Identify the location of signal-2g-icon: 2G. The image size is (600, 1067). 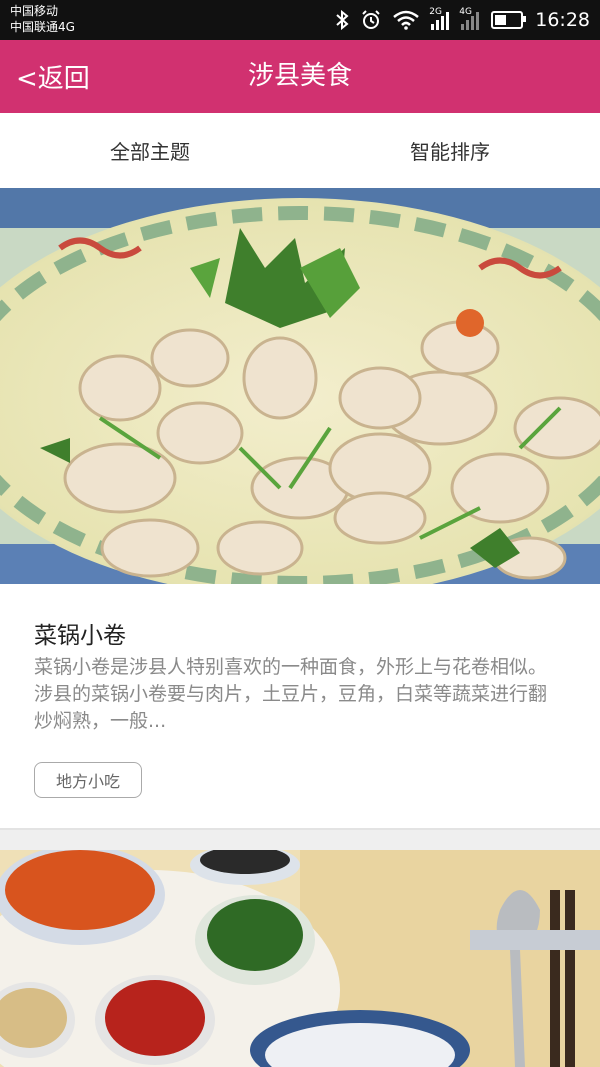
(439, 18).